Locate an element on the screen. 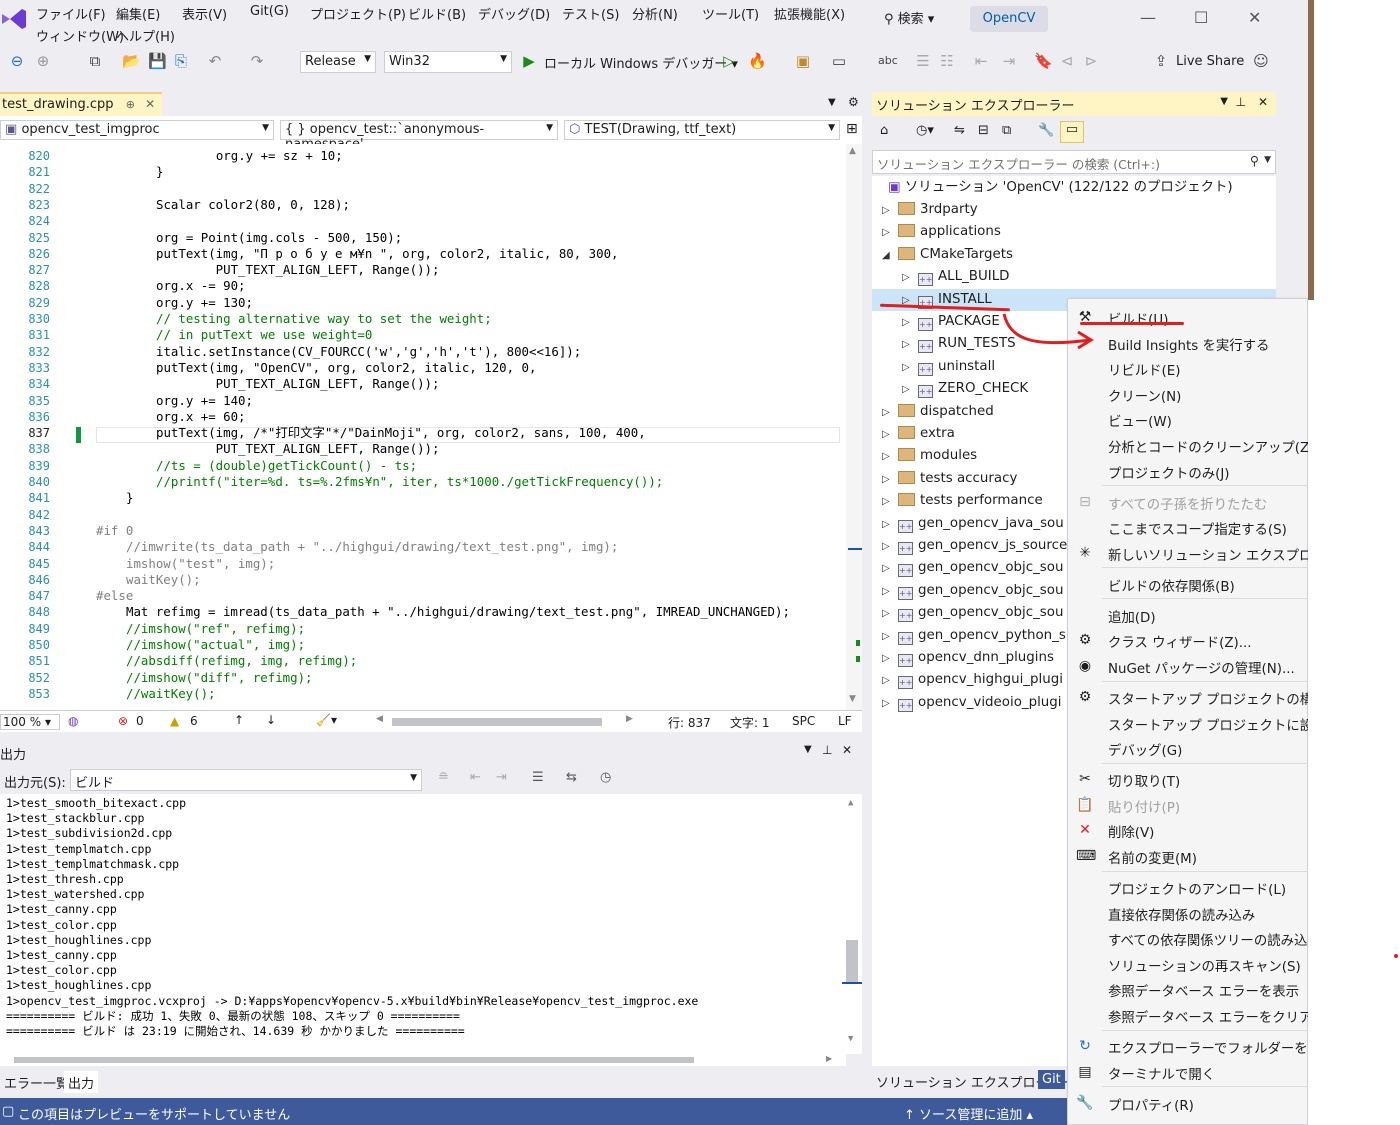  output-horizontal-scrollbar: ▶ is located at coordinates (423, 1060).